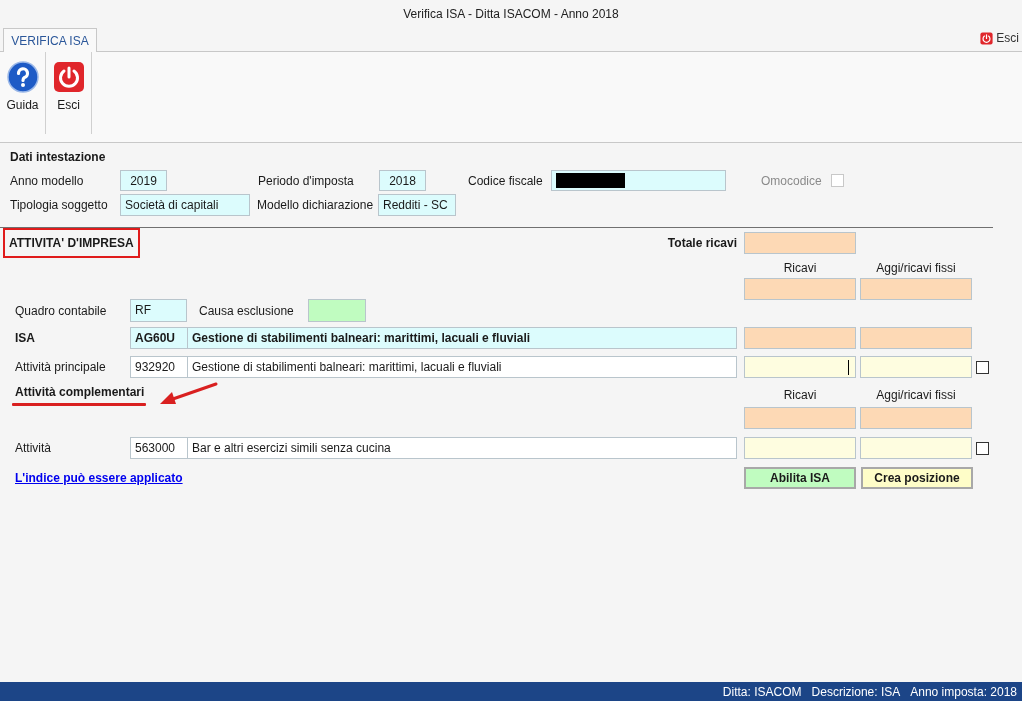 The image size is (1022, 701). Describe the element at coordinates (71, 243) in the screenshot. I see `section-title: ATTIVITA' D'IMPRESA` at that location.